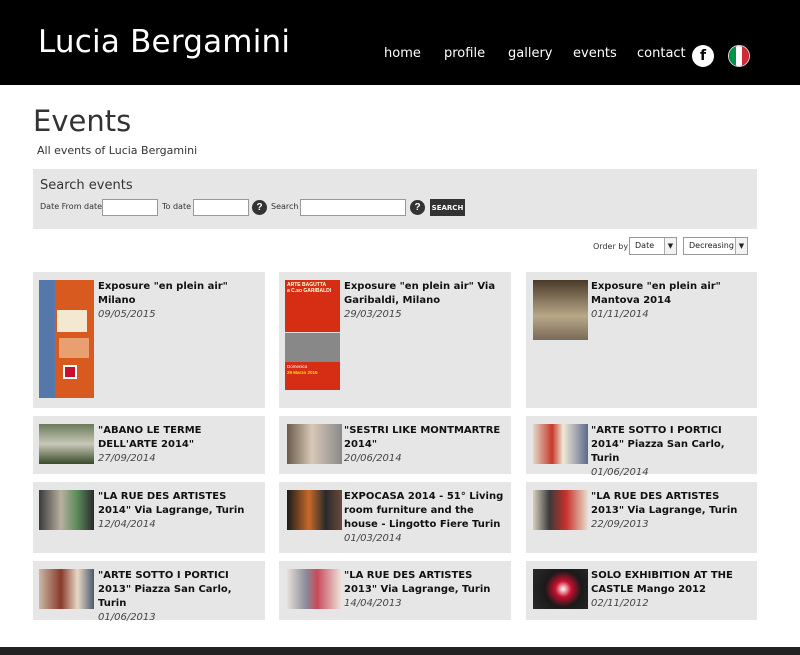  I want to click on order-field-select: Date ▼, so click(653, 246).